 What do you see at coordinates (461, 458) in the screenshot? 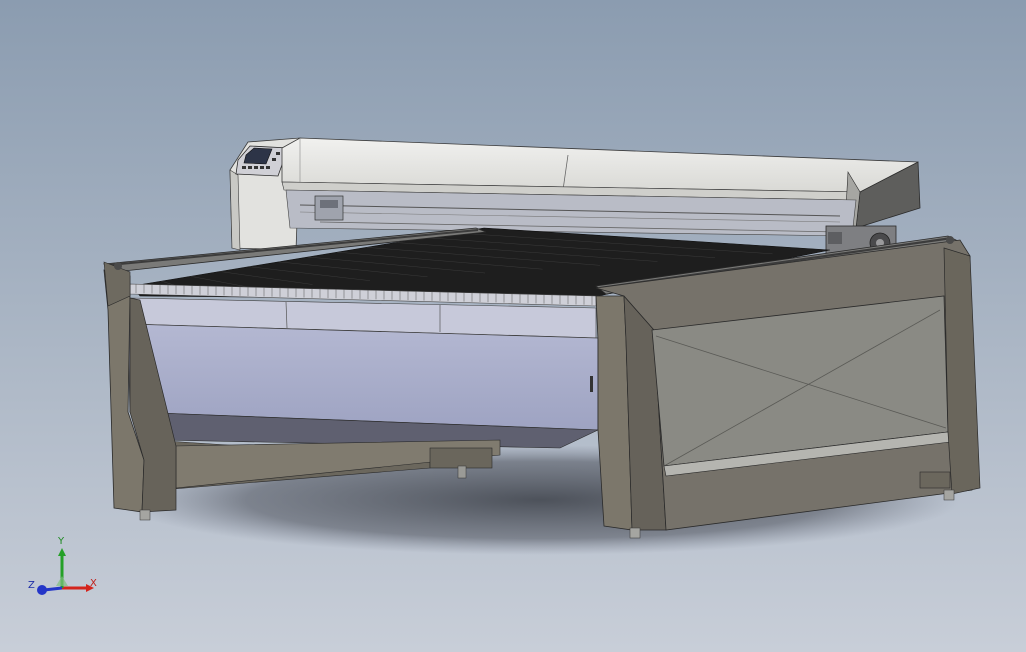
I see `center-back-leg` at bounding box center [461, 458].